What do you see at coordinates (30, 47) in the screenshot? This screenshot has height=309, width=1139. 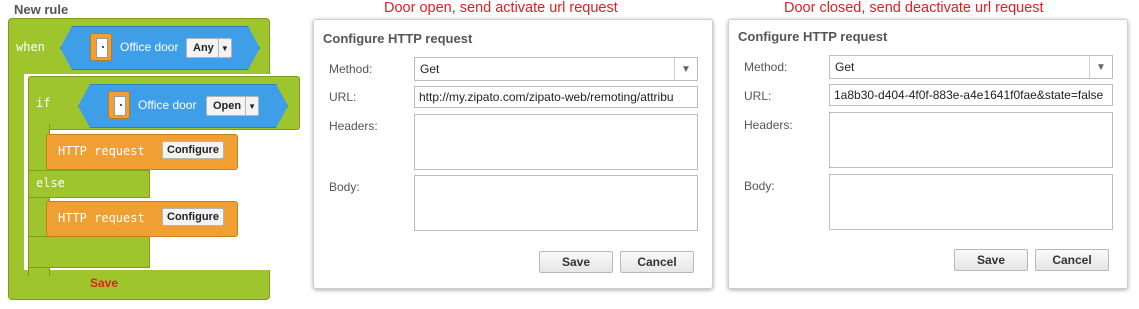 I see `when-label: when` at bounding box center [30, 47].